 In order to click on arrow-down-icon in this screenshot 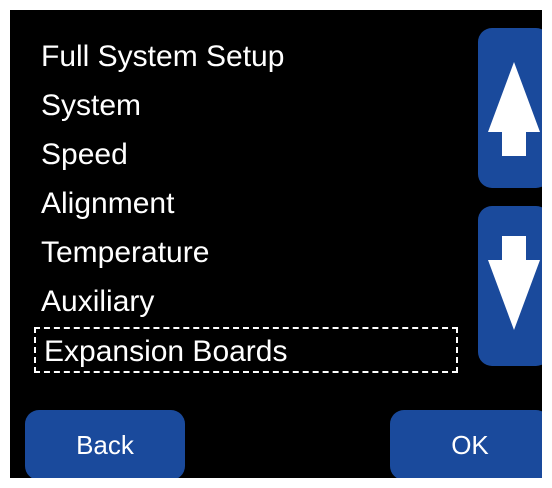, I will do `click(514, 283)`.